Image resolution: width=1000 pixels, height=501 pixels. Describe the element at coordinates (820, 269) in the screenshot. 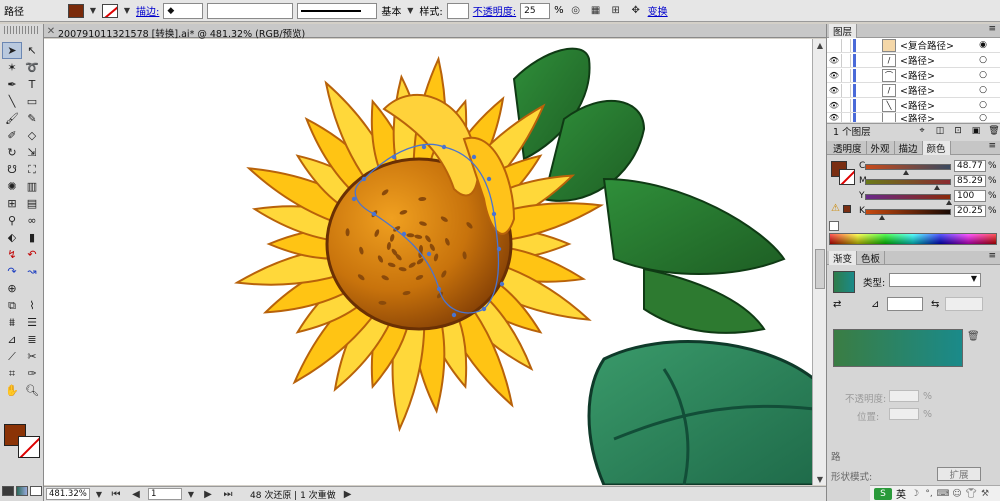

I see `scroll-thumb` at that location.